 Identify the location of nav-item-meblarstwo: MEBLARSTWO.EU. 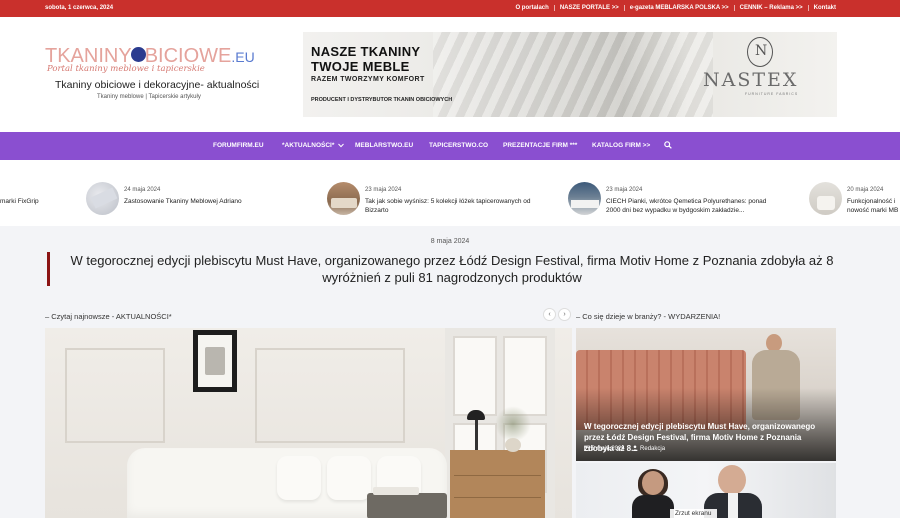
(384, 145).